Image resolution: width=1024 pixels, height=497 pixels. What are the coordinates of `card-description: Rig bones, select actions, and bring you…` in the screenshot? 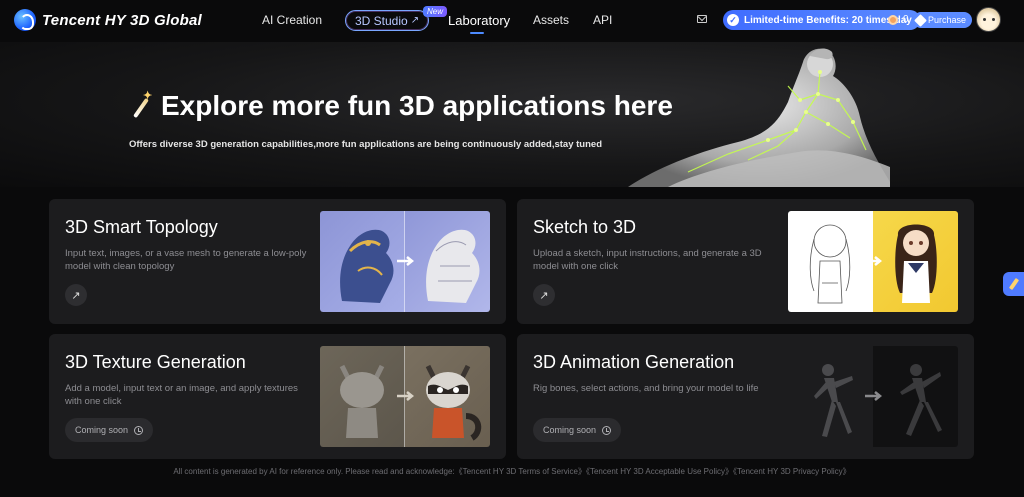 It's located at (646, 388).